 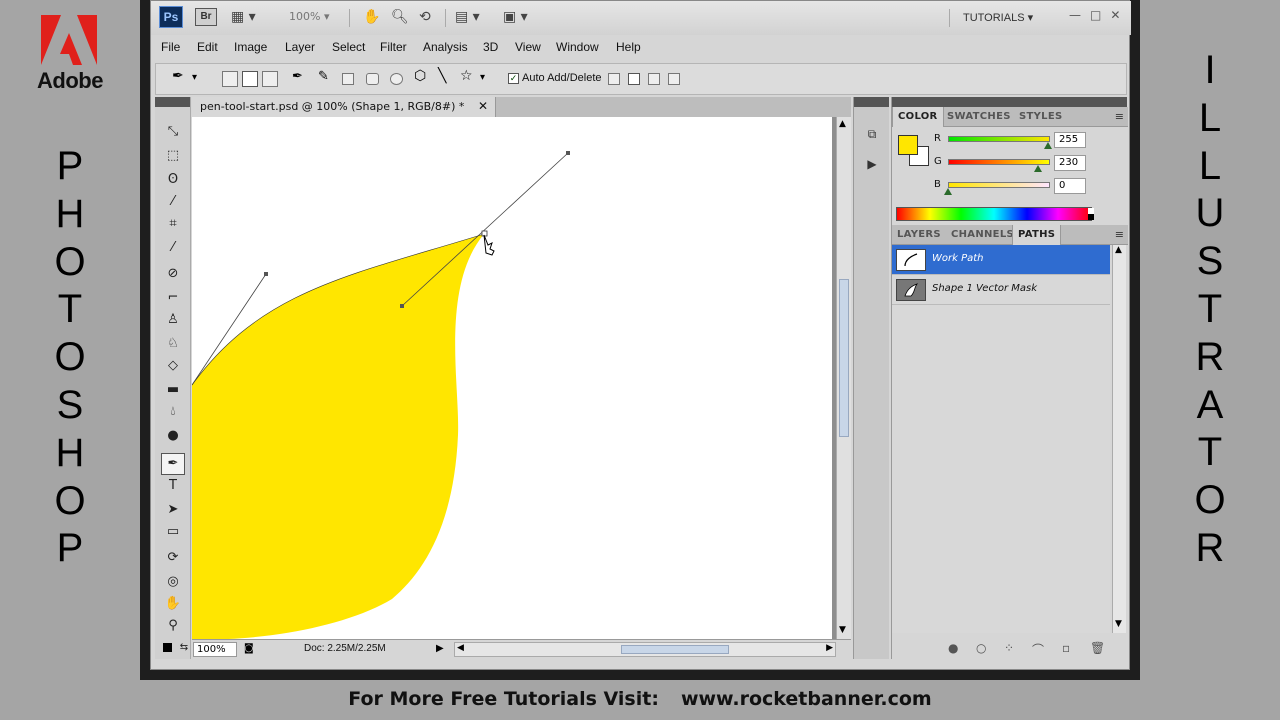 I want to click on make-work-path-icon: ⌒, so click(x=1038, y=649).